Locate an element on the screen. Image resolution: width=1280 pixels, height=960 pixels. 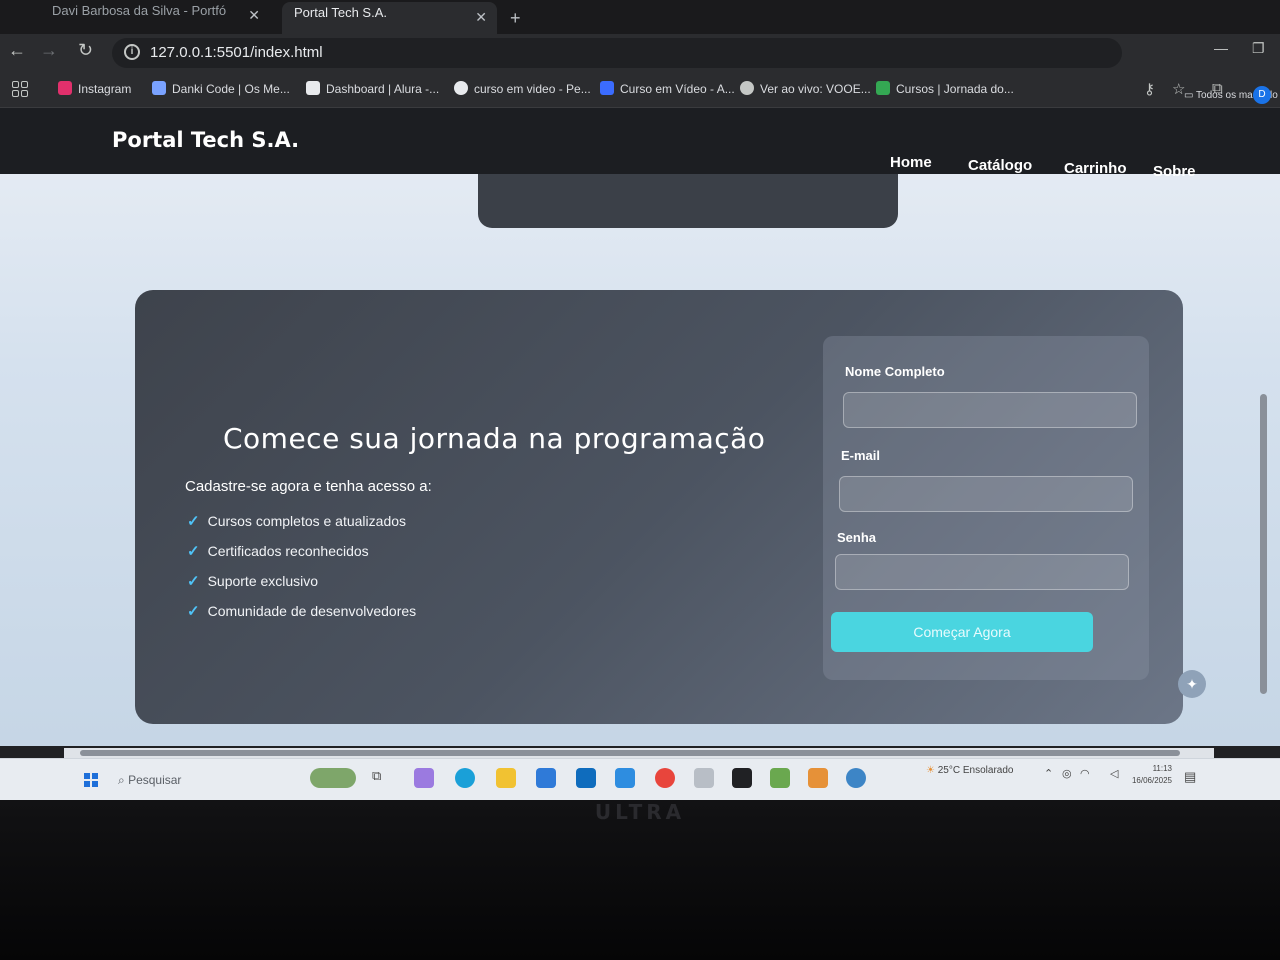
forward-icon: → is located at coordinates (49, 50).